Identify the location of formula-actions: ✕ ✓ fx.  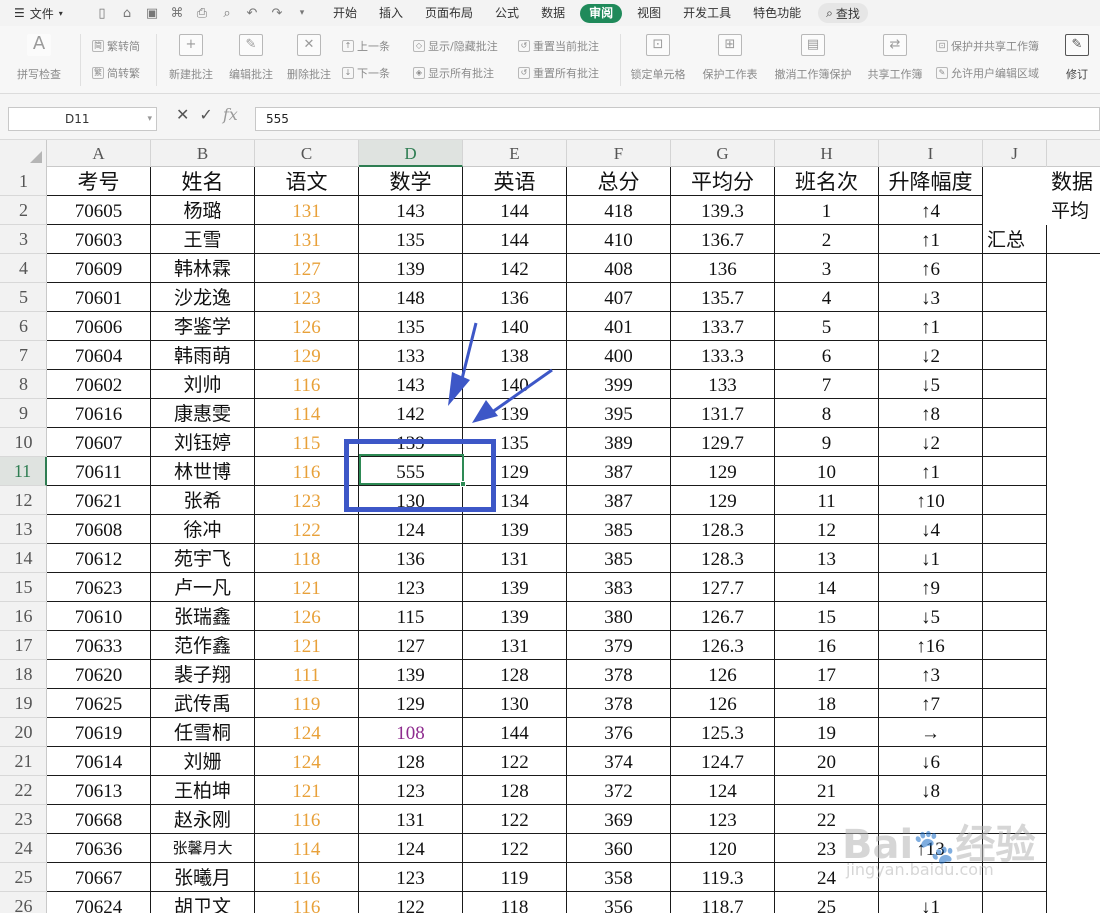
(207, 114).